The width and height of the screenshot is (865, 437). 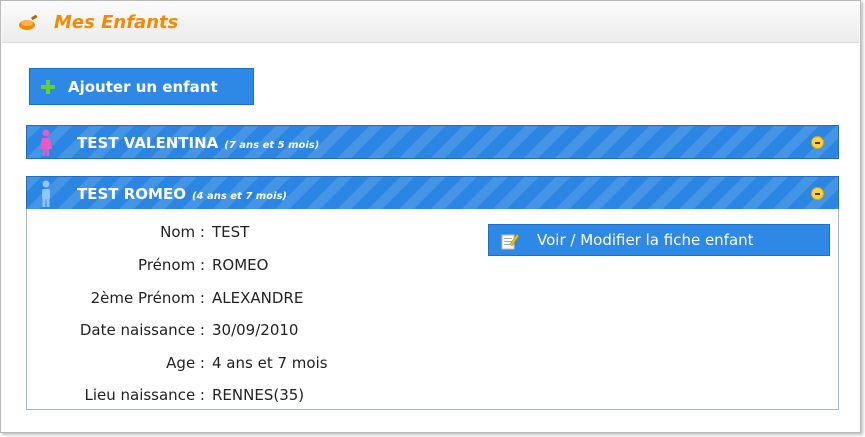 What do you see at coordinates (182, 232) in the screenshot?
I see `detail-label: Nom :` at bounding box center [182, 232].